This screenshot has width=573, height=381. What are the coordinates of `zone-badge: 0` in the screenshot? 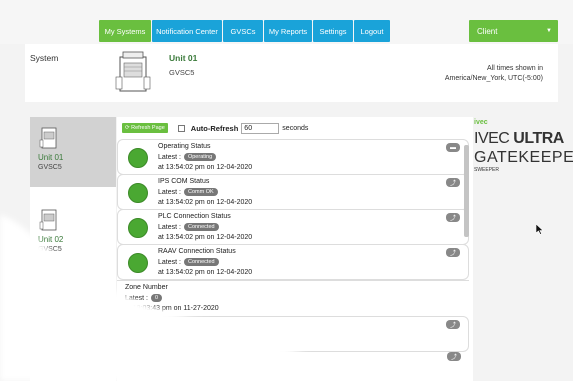 It's located at (156, 298).